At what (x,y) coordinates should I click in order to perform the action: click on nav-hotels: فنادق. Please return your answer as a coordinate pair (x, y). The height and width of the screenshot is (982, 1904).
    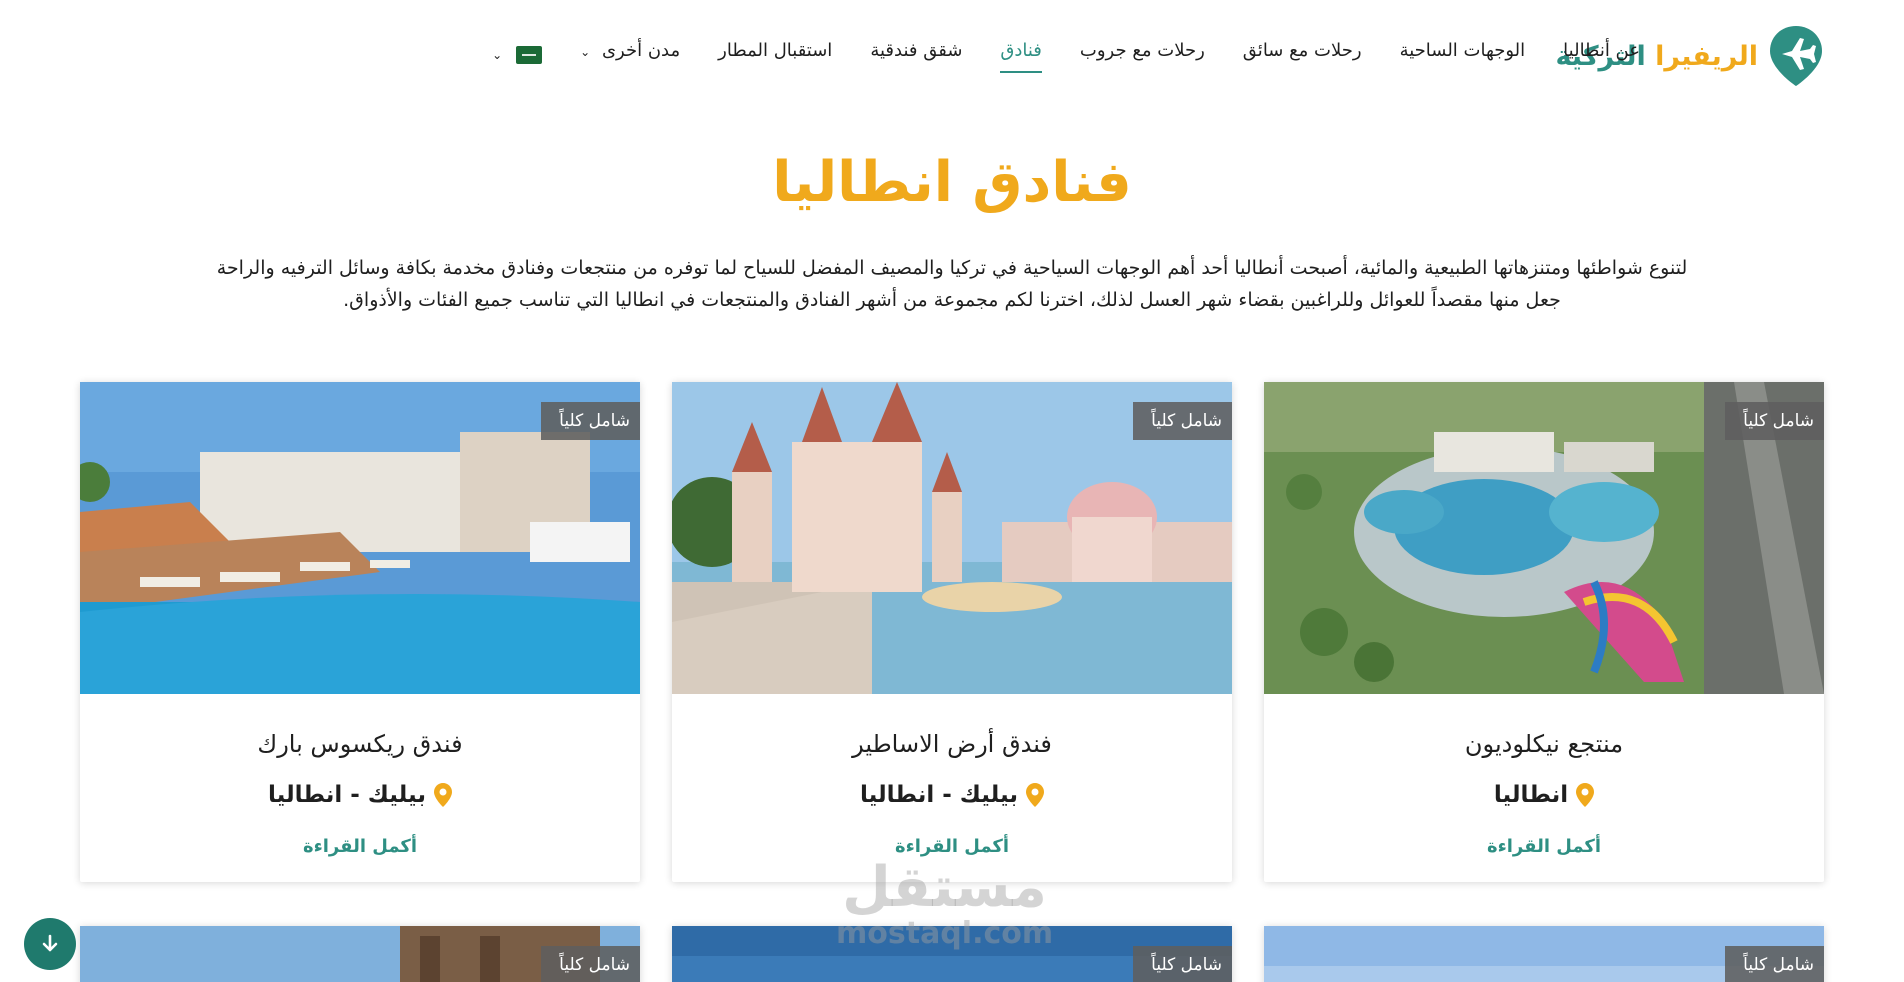
    Looking at the image, I should click on (1021, 54).